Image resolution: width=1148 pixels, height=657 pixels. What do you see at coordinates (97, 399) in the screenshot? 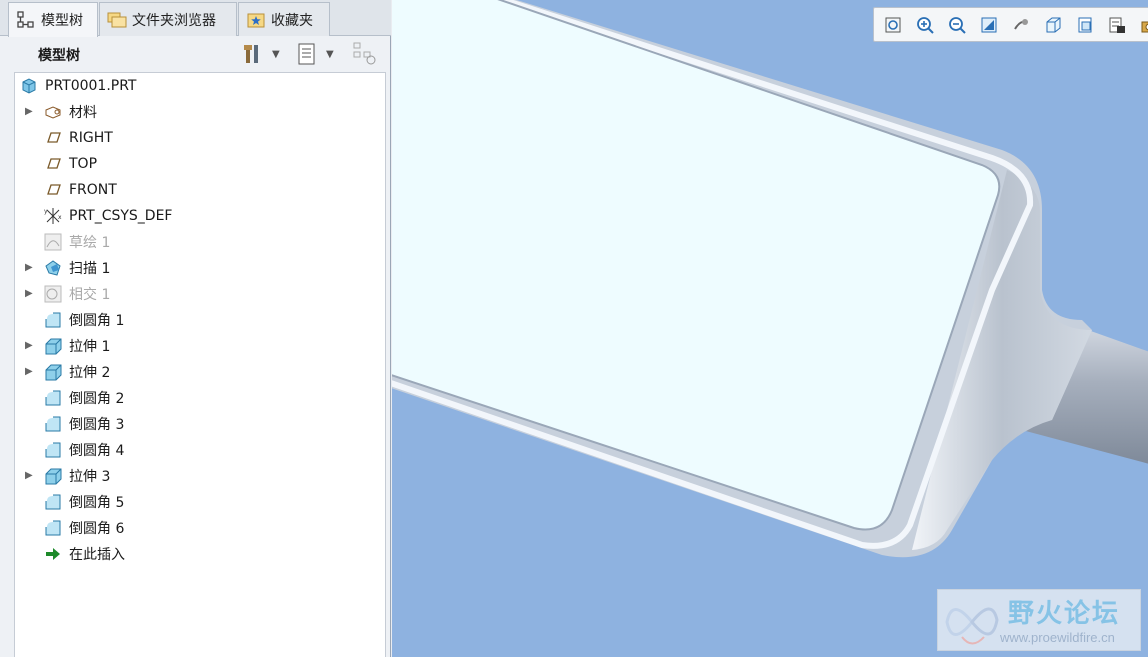
I see `tree-item-label: 倒圆角 2` at bounding box center [97, 399].